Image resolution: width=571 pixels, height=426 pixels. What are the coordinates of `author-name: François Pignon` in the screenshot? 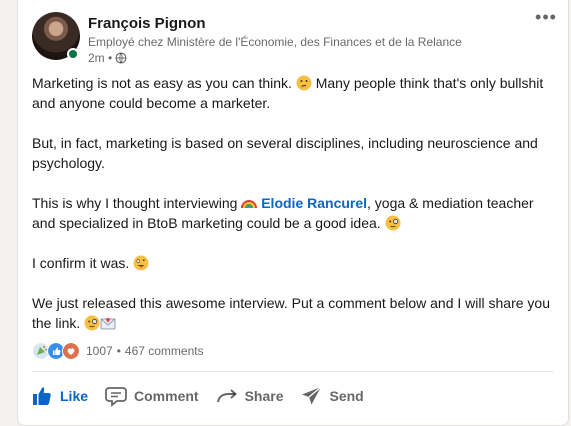 It's located at (275, 24).